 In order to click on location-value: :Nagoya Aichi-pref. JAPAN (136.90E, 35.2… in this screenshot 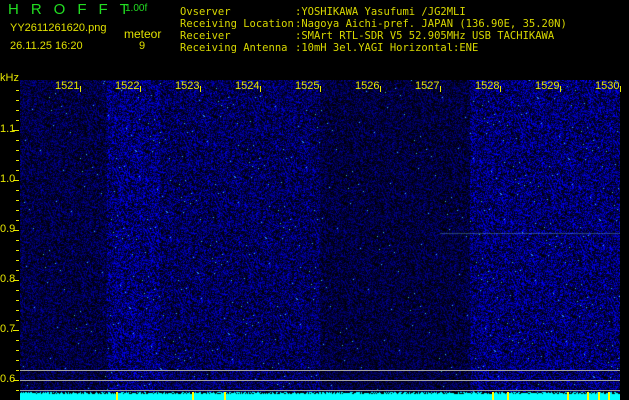, I will do `click(431, 24)`.